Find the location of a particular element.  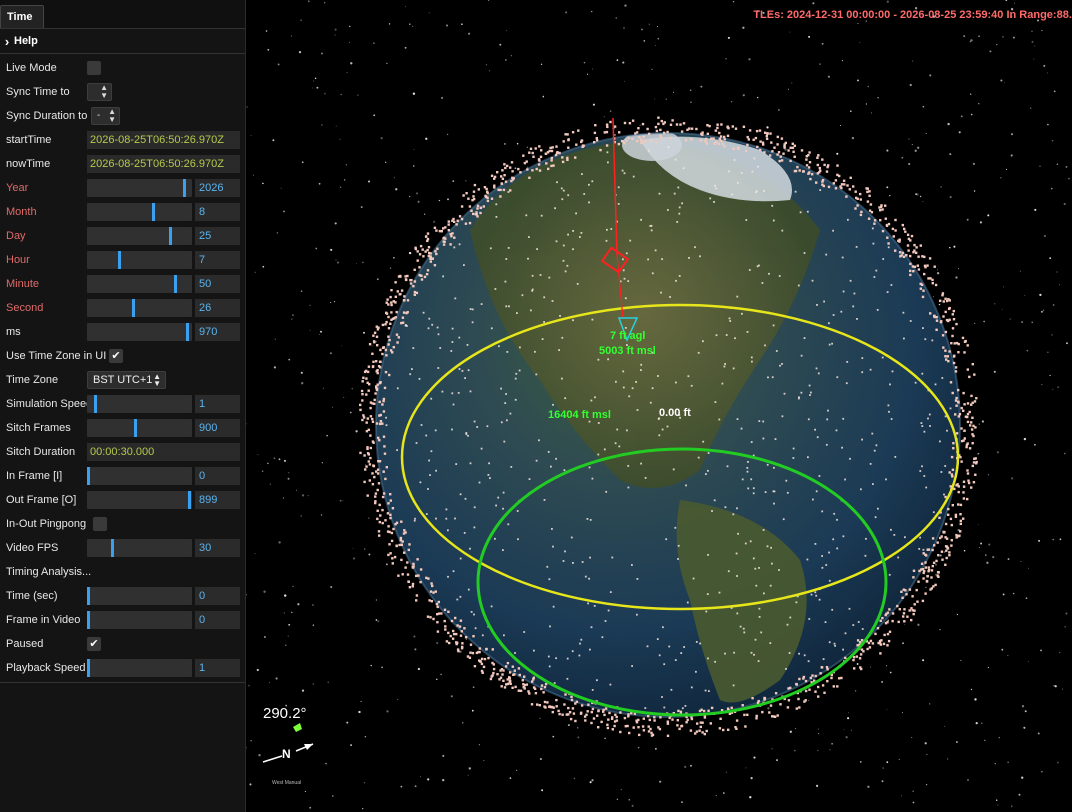

sitch-frames-slider is located at coordinates (139, 428).